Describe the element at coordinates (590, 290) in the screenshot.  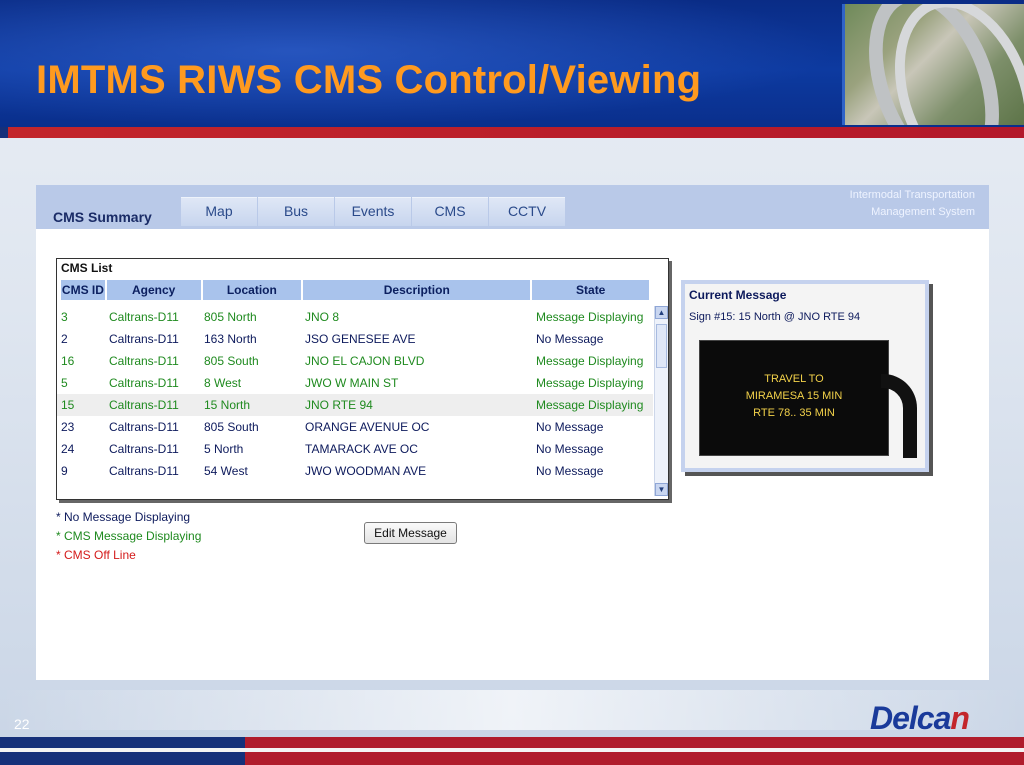
I see `col-state: State` at that location.